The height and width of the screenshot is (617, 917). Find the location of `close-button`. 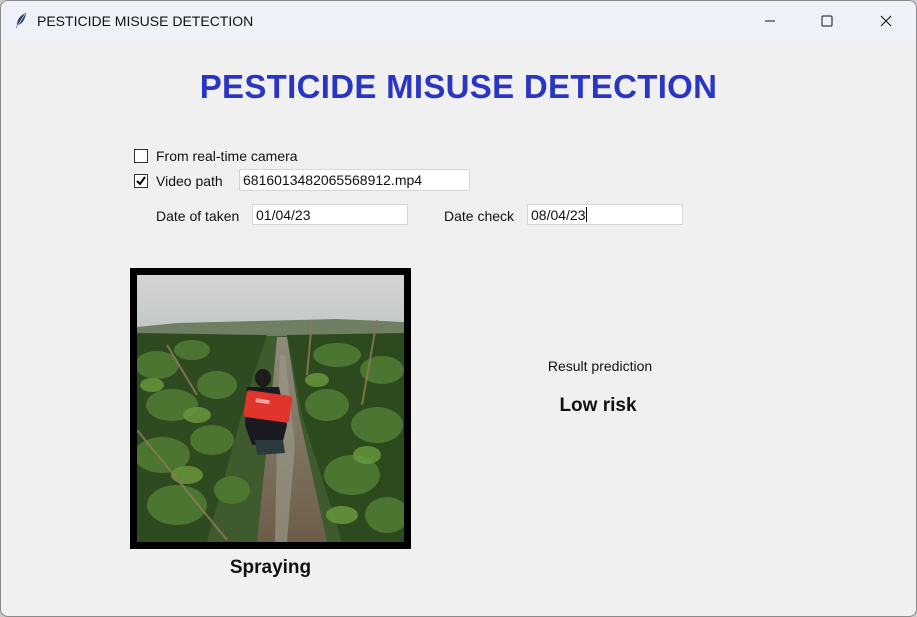

close-button is located at coordinates (886, 21).